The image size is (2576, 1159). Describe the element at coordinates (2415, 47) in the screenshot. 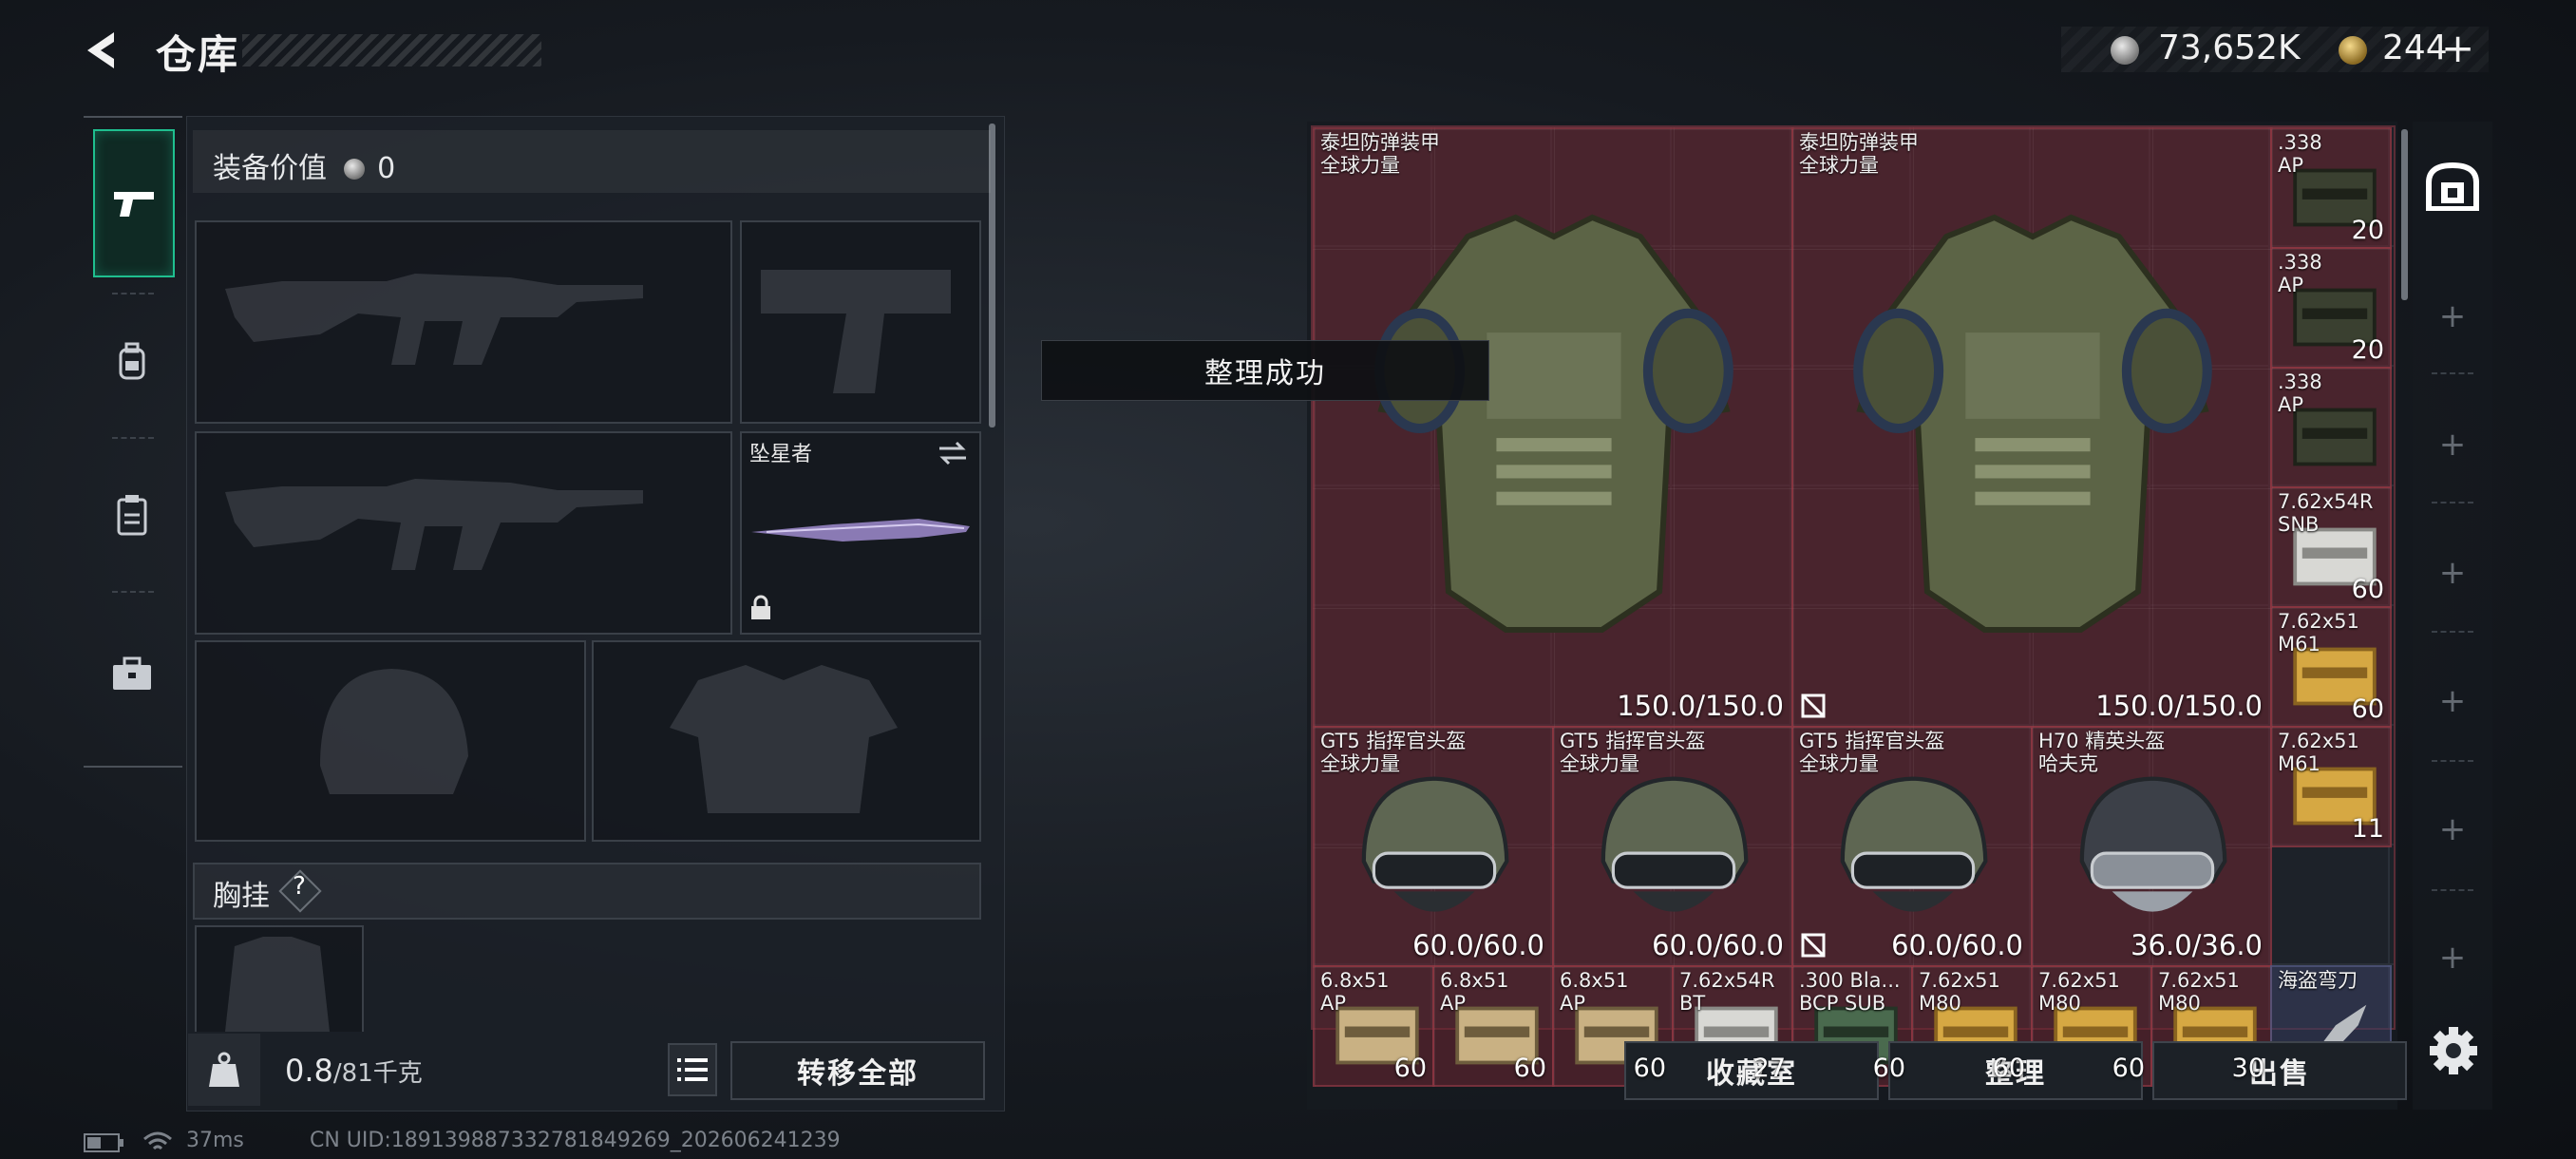

I see `gold-currency-value: 244` at that location.